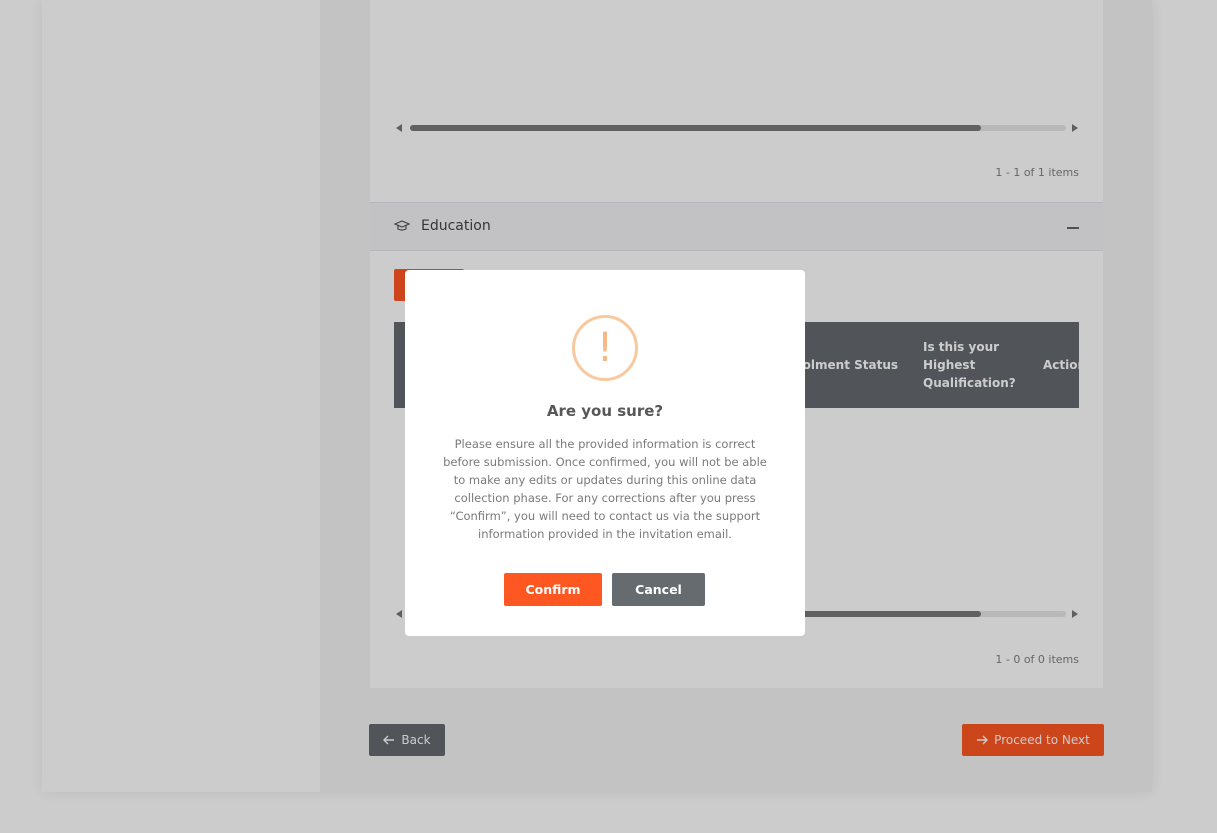 The image size is (1217, 833). I want to click on dialog-title: Are you sure?, so click(605, 411).